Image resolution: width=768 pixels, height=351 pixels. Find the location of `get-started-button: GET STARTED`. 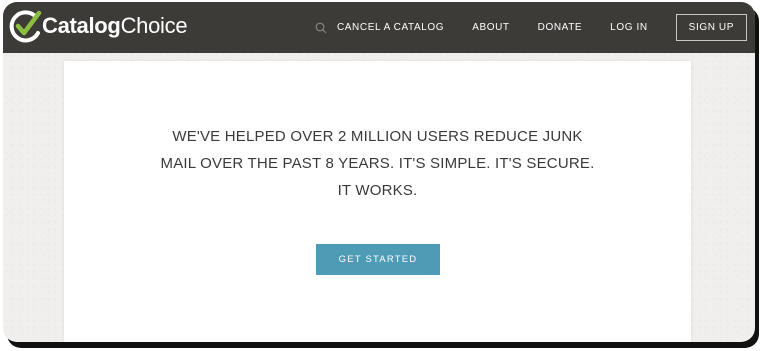

get-started-button: GET STARTED is located at coordinates (378, 259).